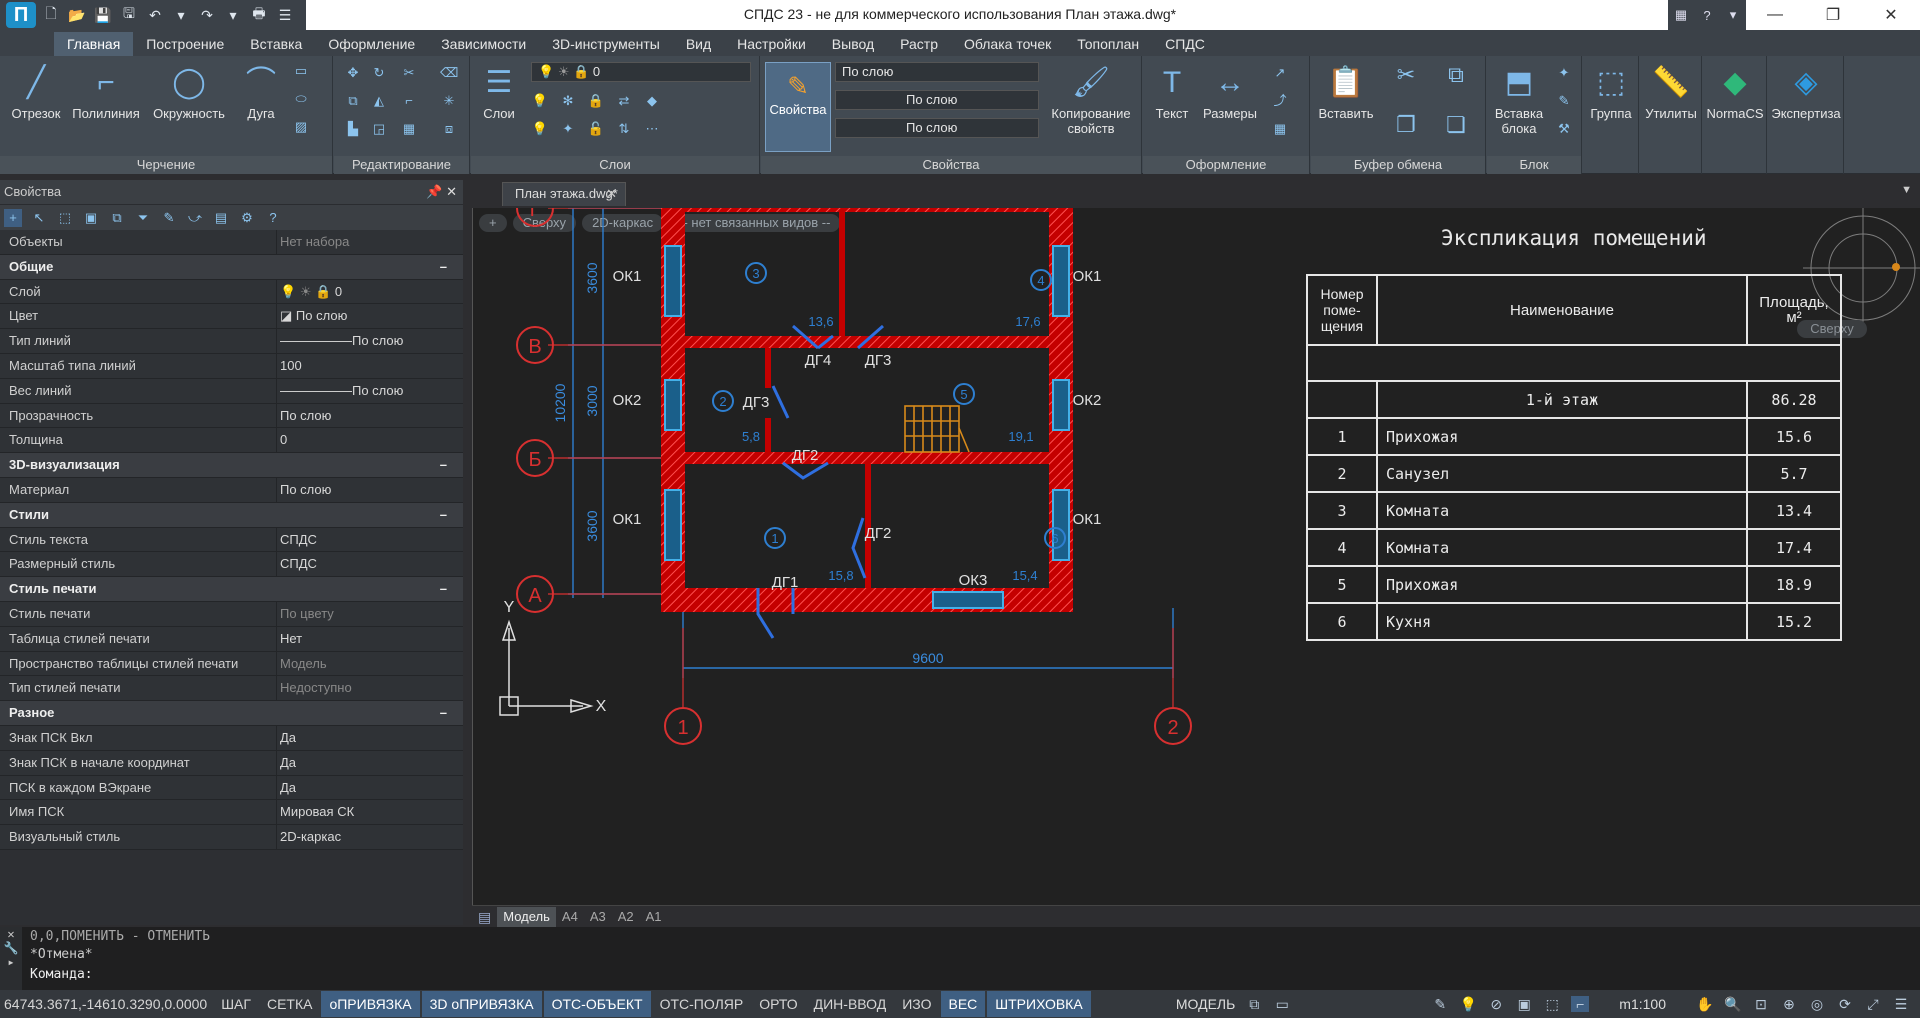 The height and width of the screenshot is (1018, 1920). I want to click on section-header: 3D-визуализация –, so click(231, 465).